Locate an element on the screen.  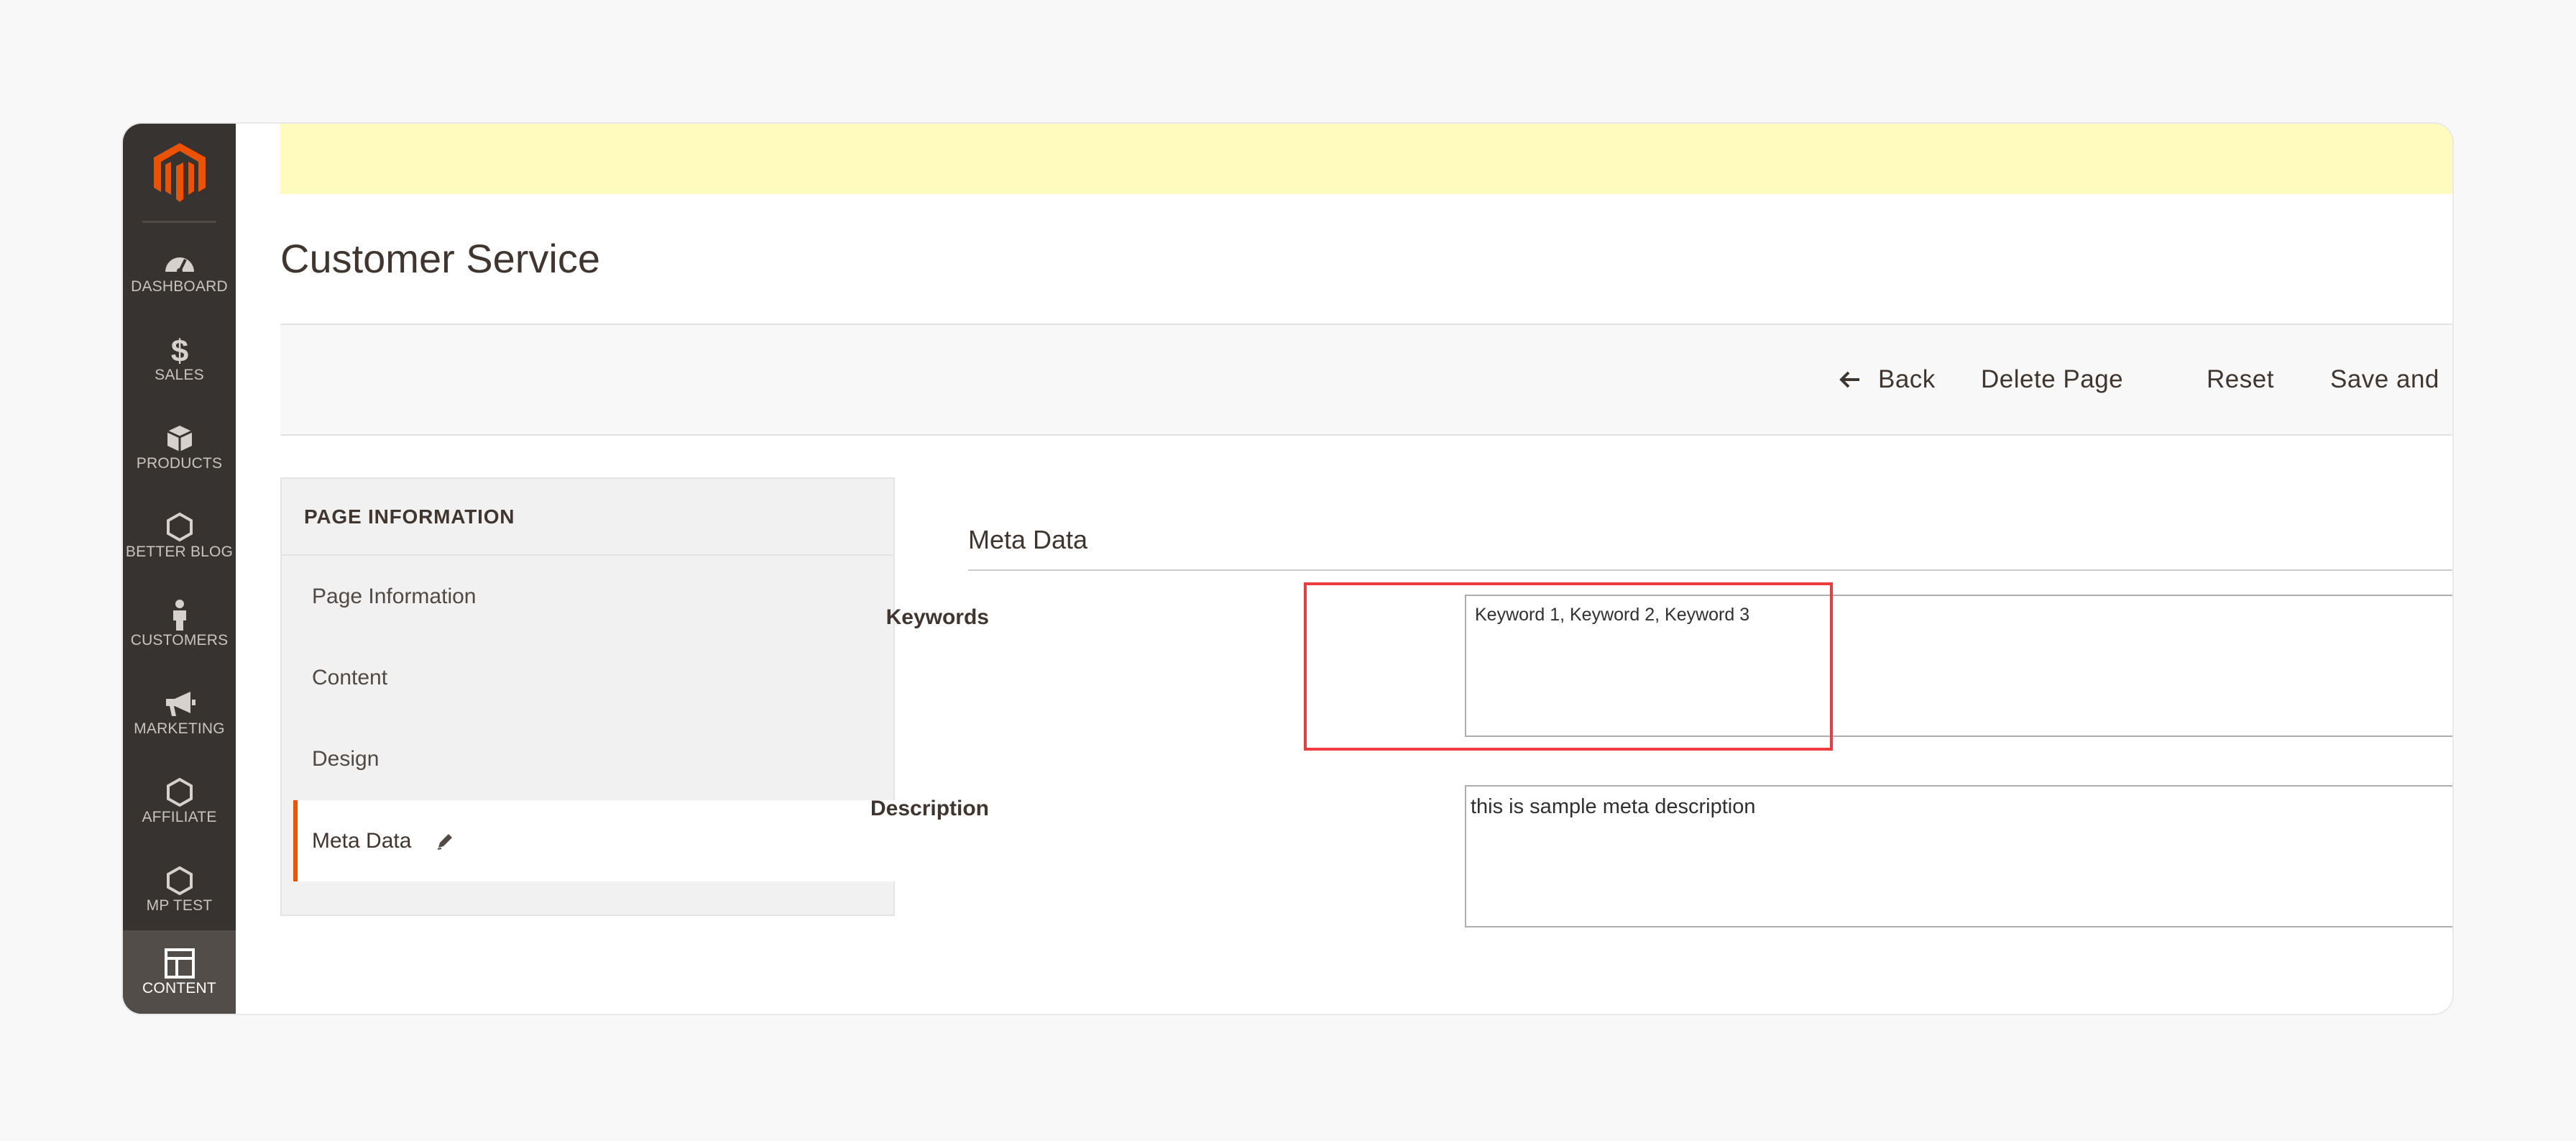
sidebar-item-customers: CUSTOMERS is located at coordinates (179, 624).